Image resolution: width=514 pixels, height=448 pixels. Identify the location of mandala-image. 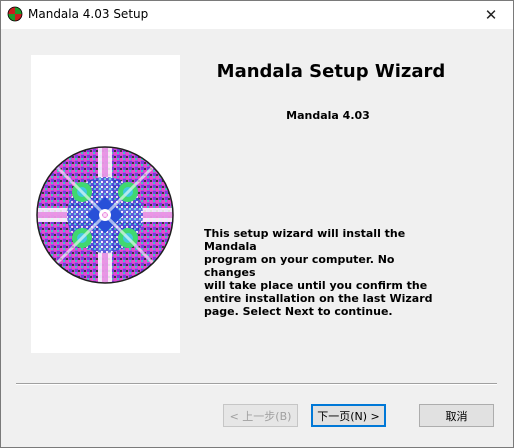
(105, 215).